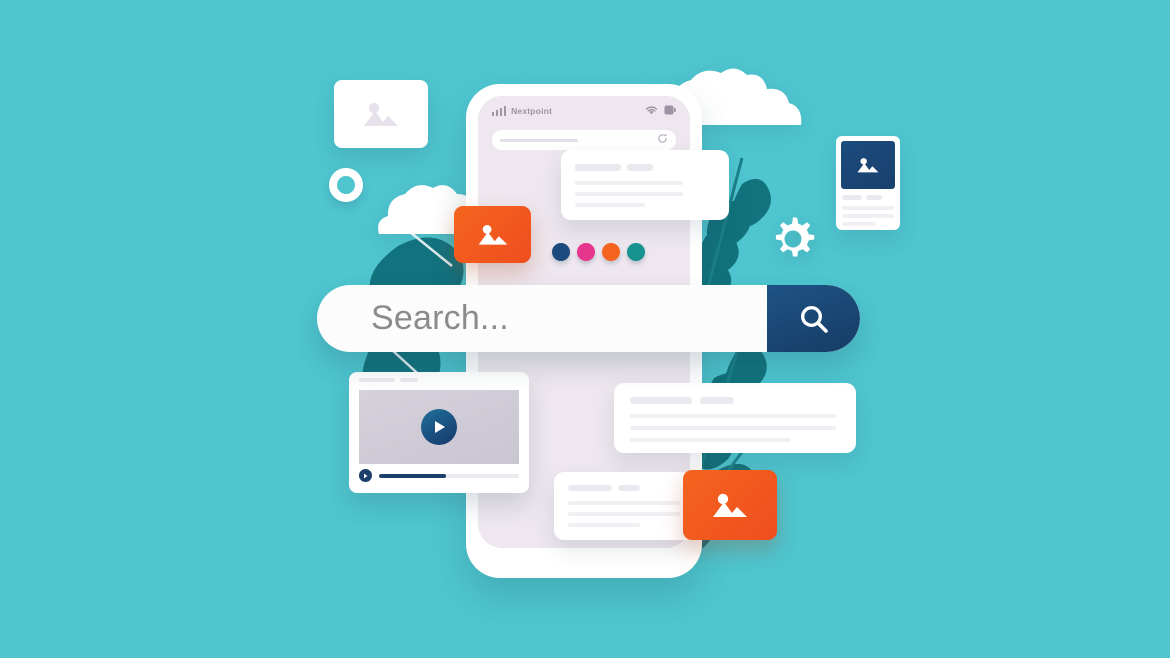 This screenshot has width=1170, height=658. I want to click on image-tile-top-left, so click(381, 114).